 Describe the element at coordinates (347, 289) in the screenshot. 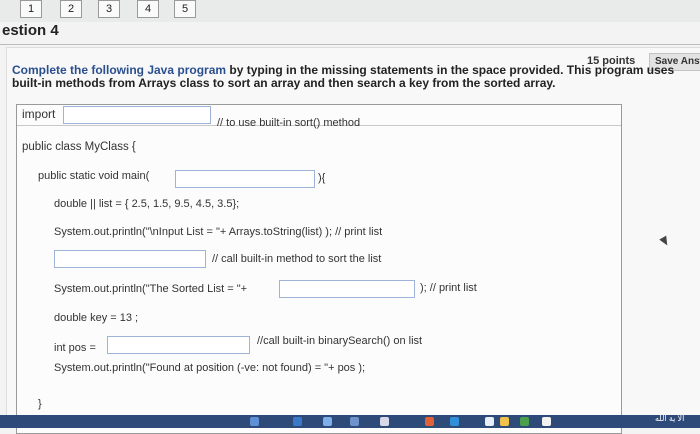

I see `sorted-list-input` at that location.